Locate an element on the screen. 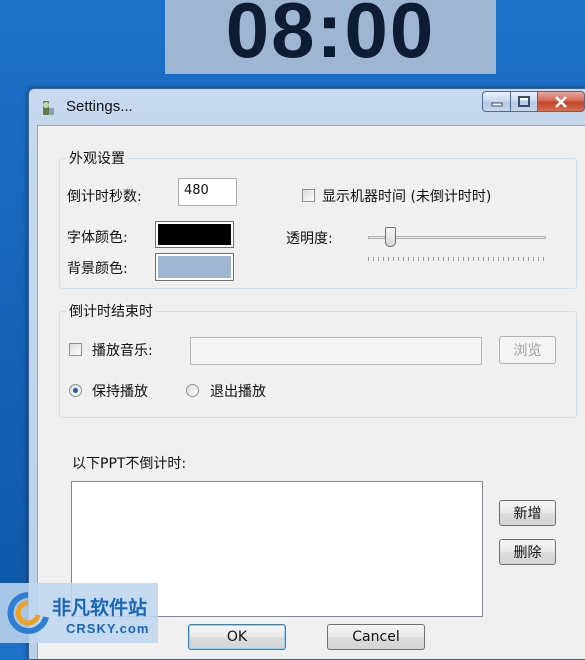 The image size is (585, 660). ok-button: OK is located at coordinates (237, 637).